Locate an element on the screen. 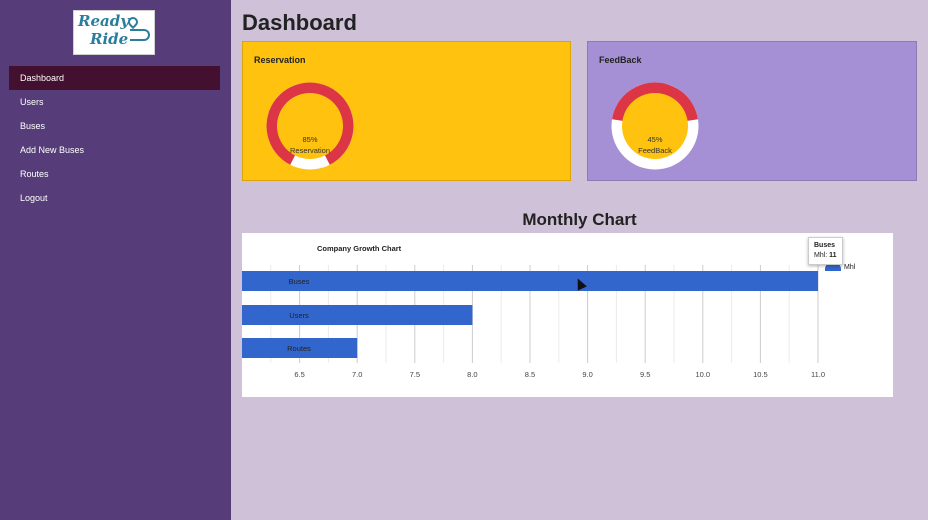 The image size is (928, 520). feedback-donut: 45% FeedBack is located at coordinates (655, 126).